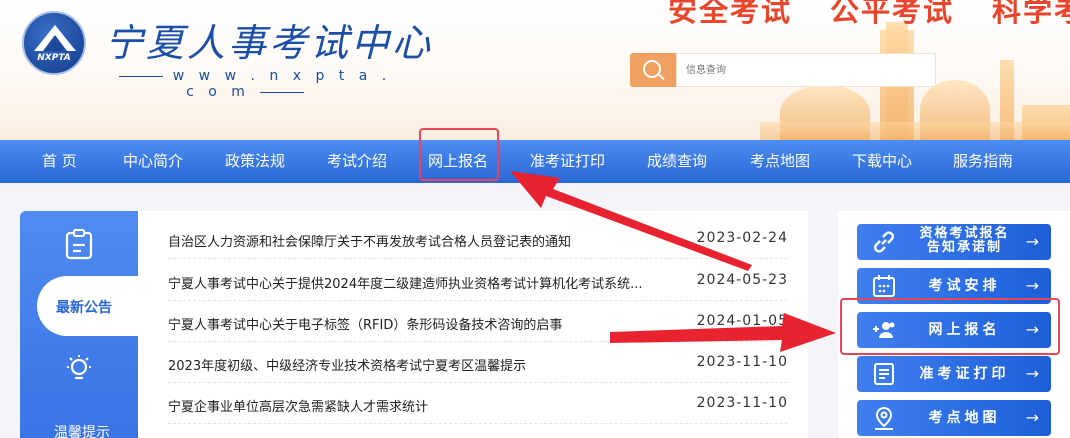 The width and height of the screenshot is (1070, 438). Describe the element at coordinates (54, 43) in the screenshot. I see `logo-emblem: NXPTA` at that location.